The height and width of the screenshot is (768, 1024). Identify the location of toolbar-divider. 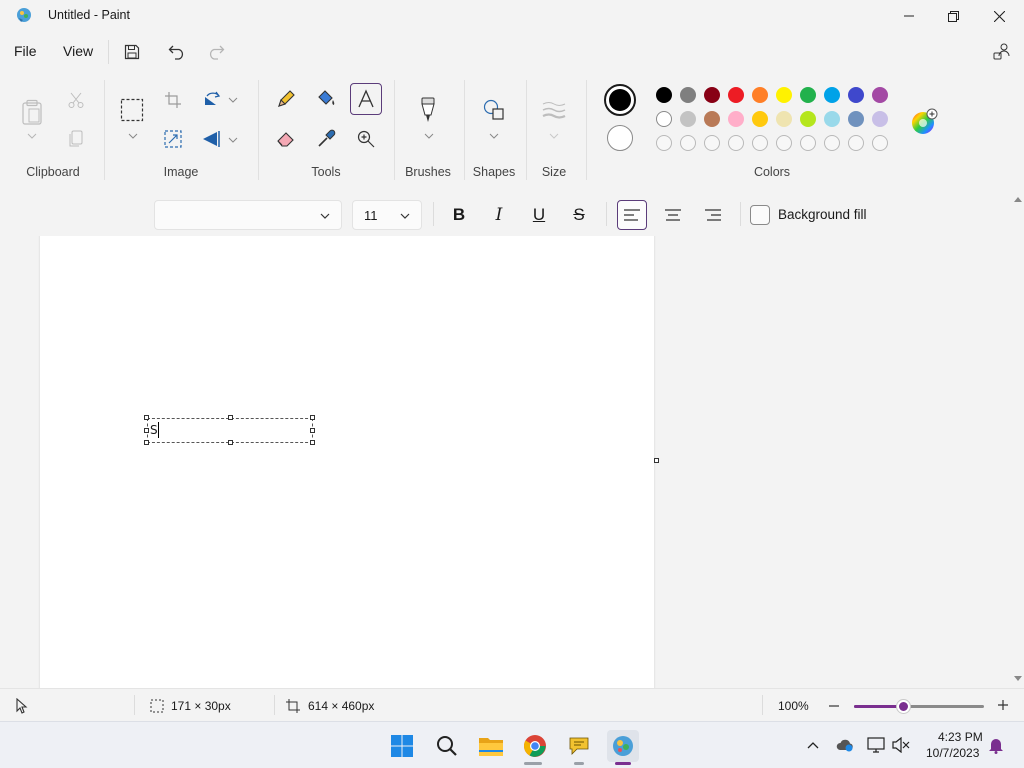
(433, 214).